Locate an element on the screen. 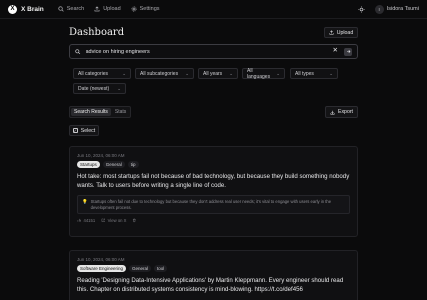  view-tabs: Search Results Stats is located at coordinates (100, 112).